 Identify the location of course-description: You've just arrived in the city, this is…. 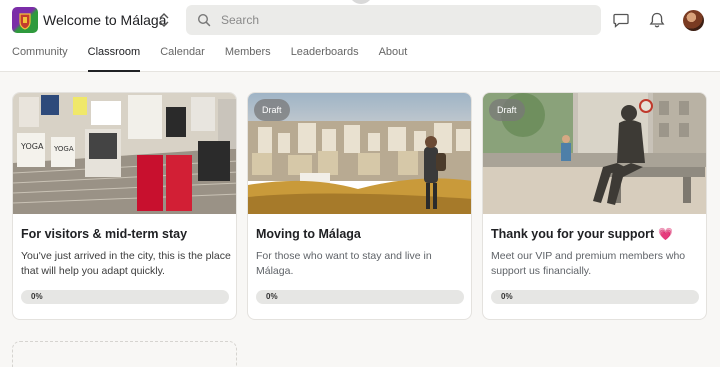
(126, 263).